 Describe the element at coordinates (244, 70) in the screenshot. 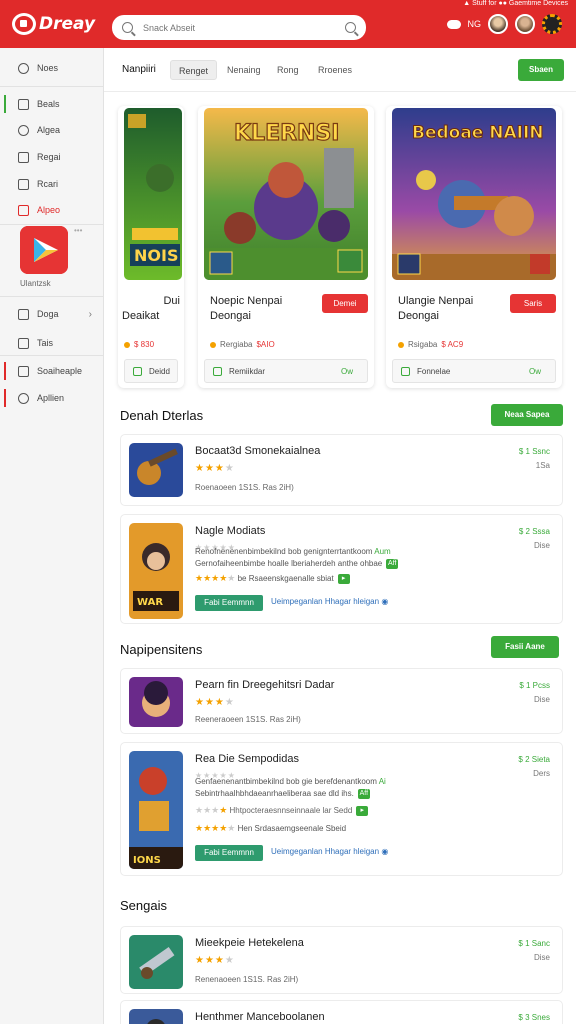

I see `tab-nenaing: Nenaing` at that location.